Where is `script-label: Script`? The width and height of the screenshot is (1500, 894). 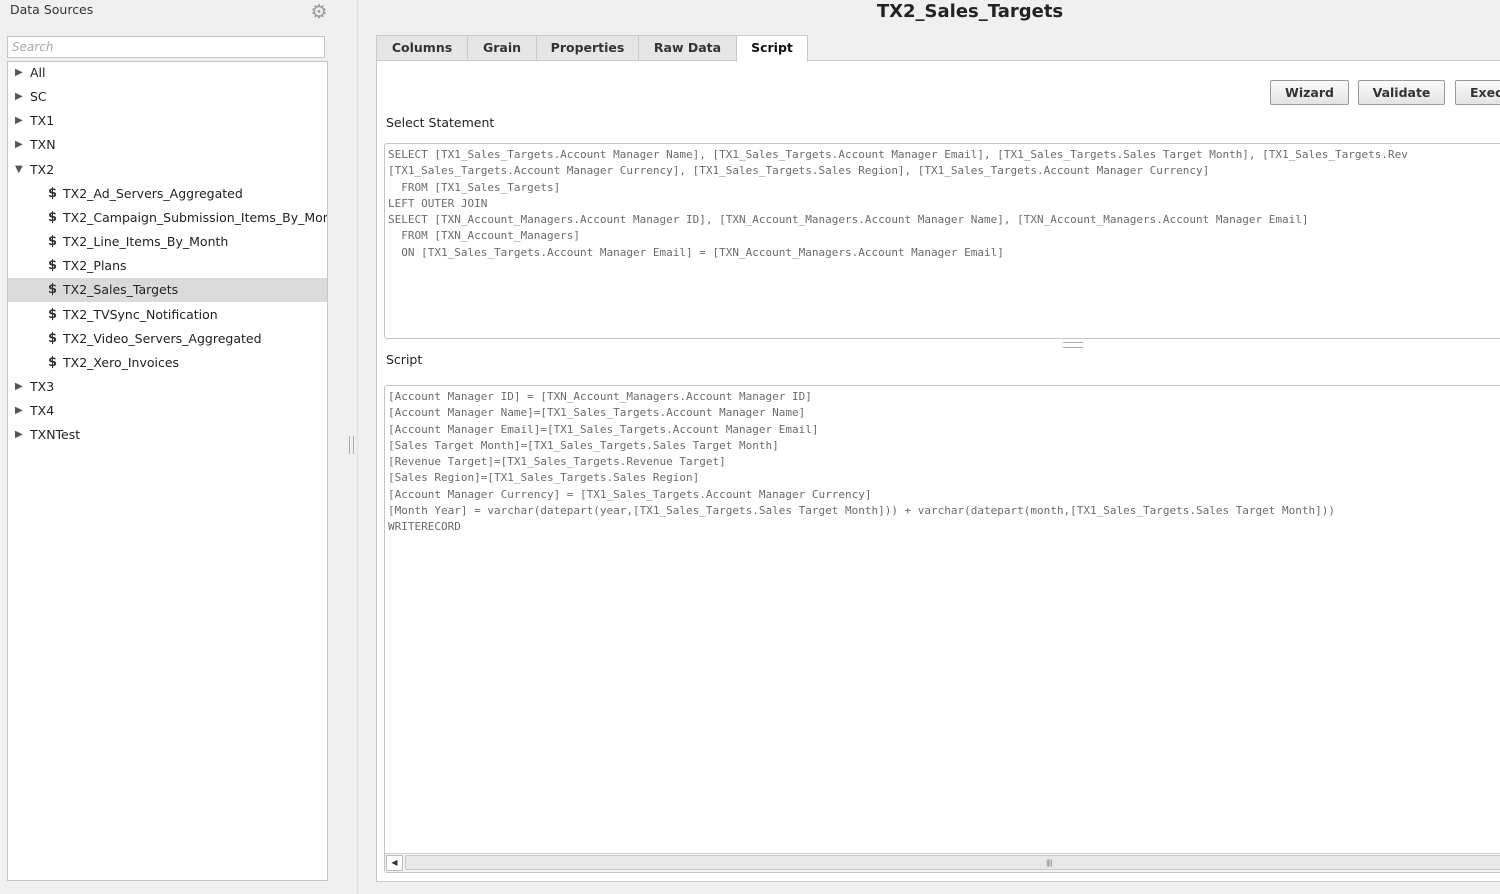
script-label: Script is located at coordinates (404, 359).